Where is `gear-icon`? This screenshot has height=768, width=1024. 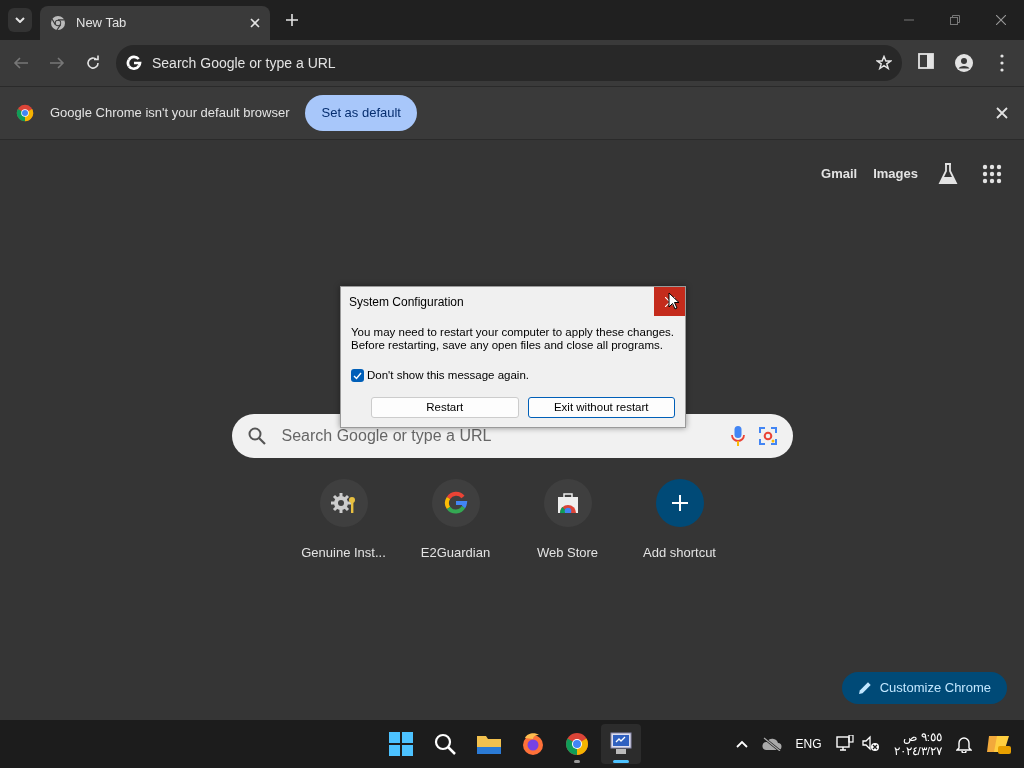
gear-icon is located at coordinates (343, 503).